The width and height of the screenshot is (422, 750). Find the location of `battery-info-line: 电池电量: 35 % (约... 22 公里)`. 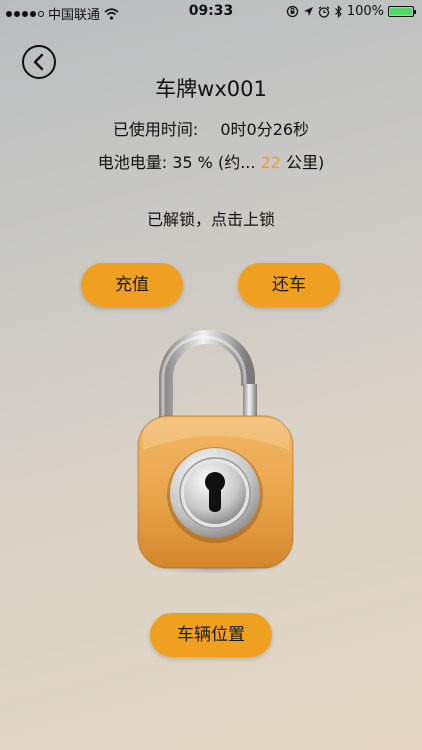

battery-info-line: 电池电量: 35 % (约... 22 公里) is located at coordinates (211, 161).